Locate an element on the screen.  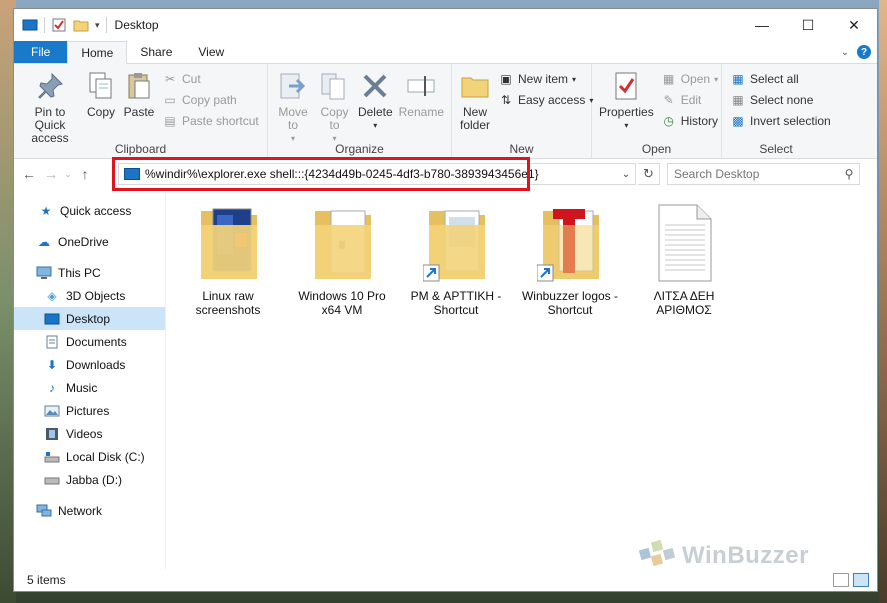
nav-local-disk-c: Local Disk (C:) is located at coordinates (89, 456).